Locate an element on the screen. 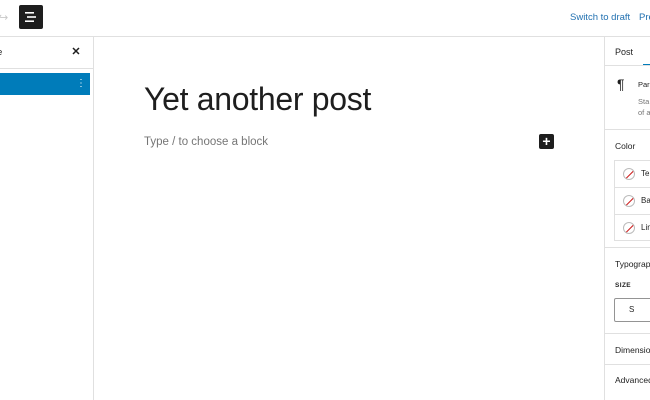  switch-to-draft-button: Switch to draft is located at coordinates (600, 17).